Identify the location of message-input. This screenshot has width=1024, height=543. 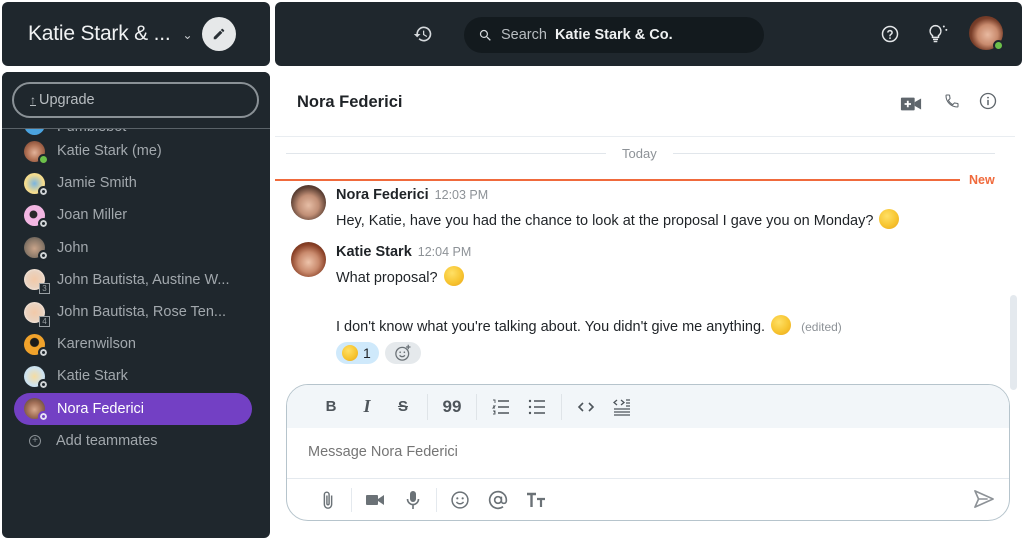
(633, 452).